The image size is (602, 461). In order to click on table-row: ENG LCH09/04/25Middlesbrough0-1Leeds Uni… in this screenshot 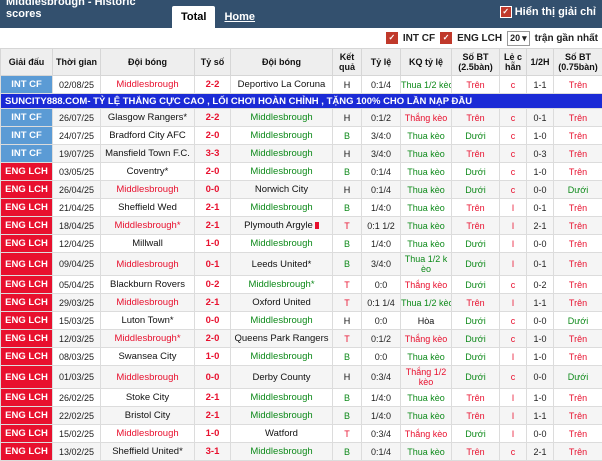, I will do `click(301, 264)`.